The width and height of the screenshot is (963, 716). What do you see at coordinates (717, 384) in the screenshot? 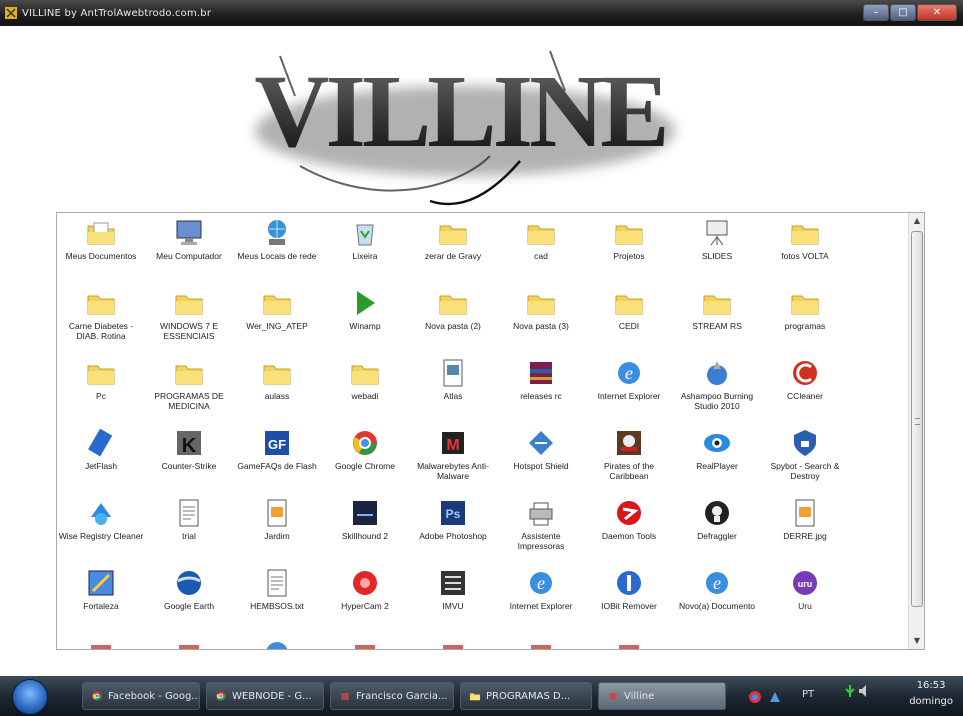
I see `desktop-item: Ashampoo Burning Studio 2010` at bounding box center [717, 384].